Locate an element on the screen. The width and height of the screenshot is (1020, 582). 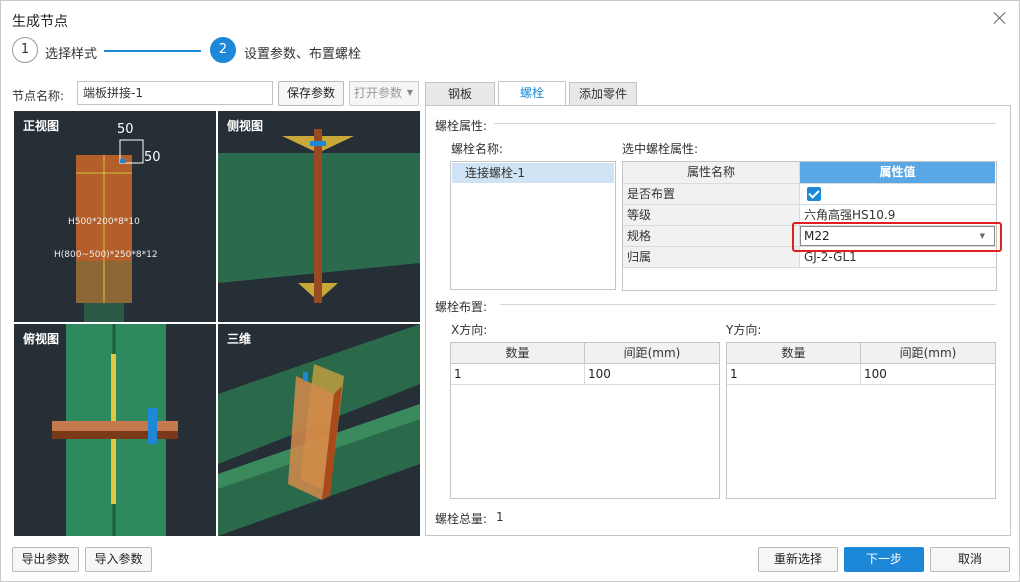
tab-steel-plate: 钢板 is located at coordinates (460, 93).